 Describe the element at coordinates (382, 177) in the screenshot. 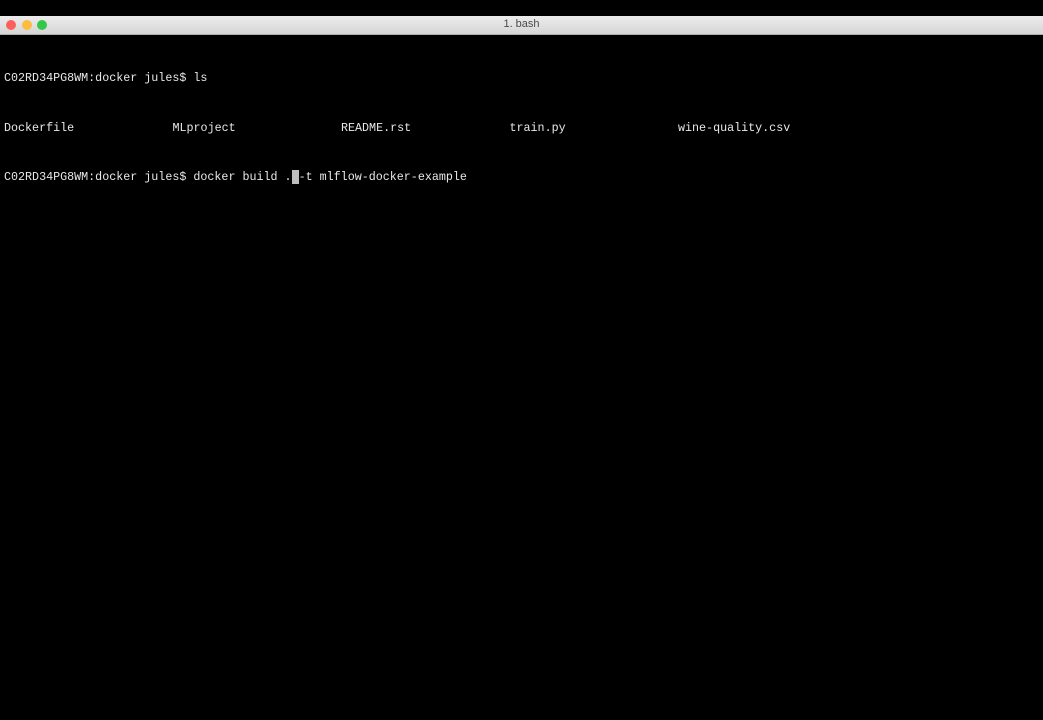

I see `command: -t mlflow-docker-example` at that location.